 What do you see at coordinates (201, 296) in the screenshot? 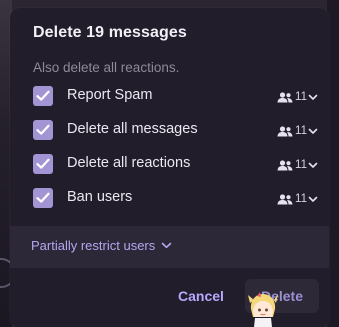
I see `cancel-button: Cancel` at bounding box center [201, 296].